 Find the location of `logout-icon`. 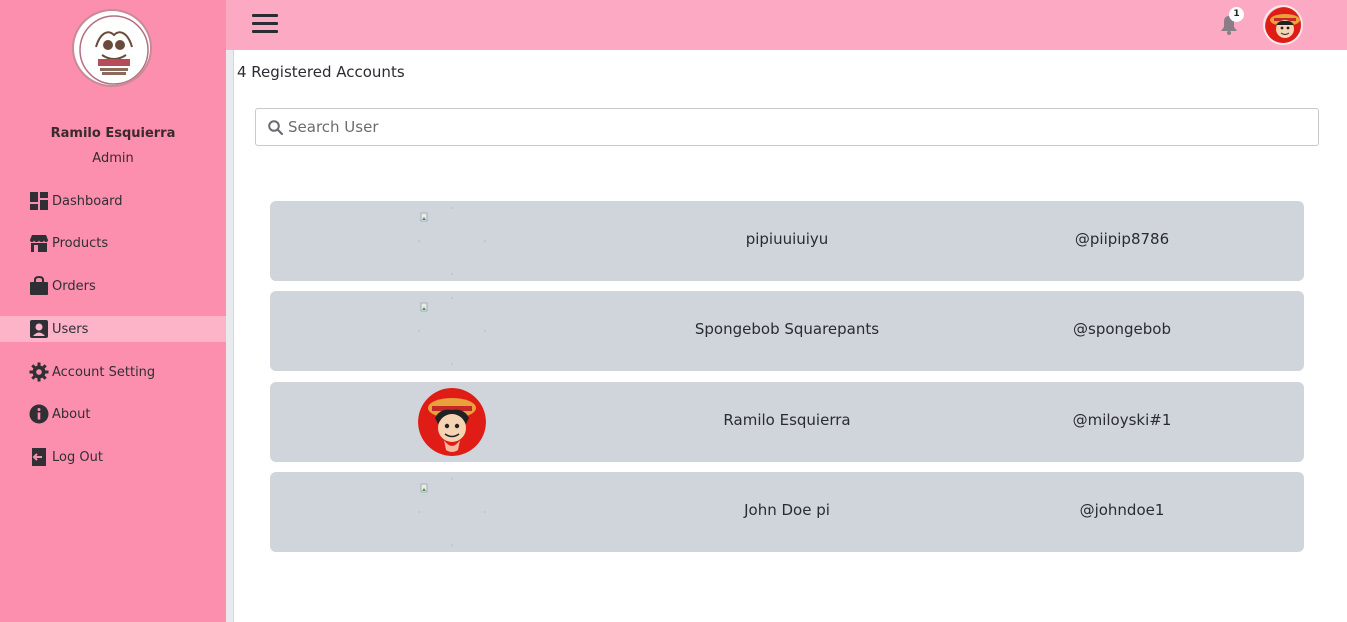

logout-icon is located at coordinates (39, 457).